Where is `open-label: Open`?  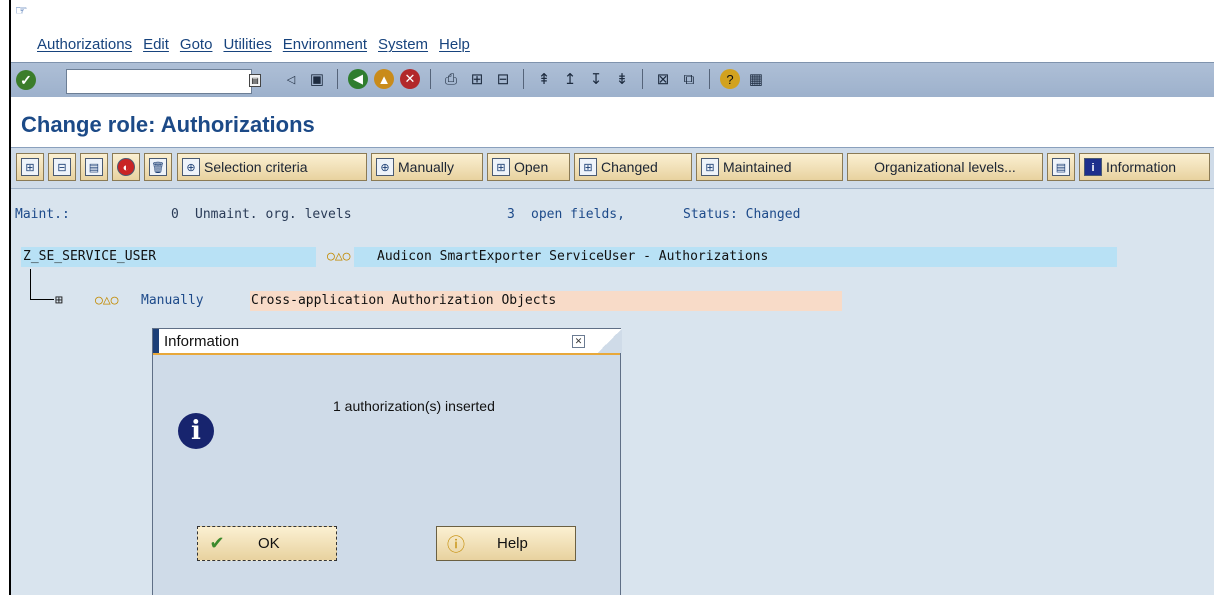
open-label: Open is located at coordinates (531, 167).